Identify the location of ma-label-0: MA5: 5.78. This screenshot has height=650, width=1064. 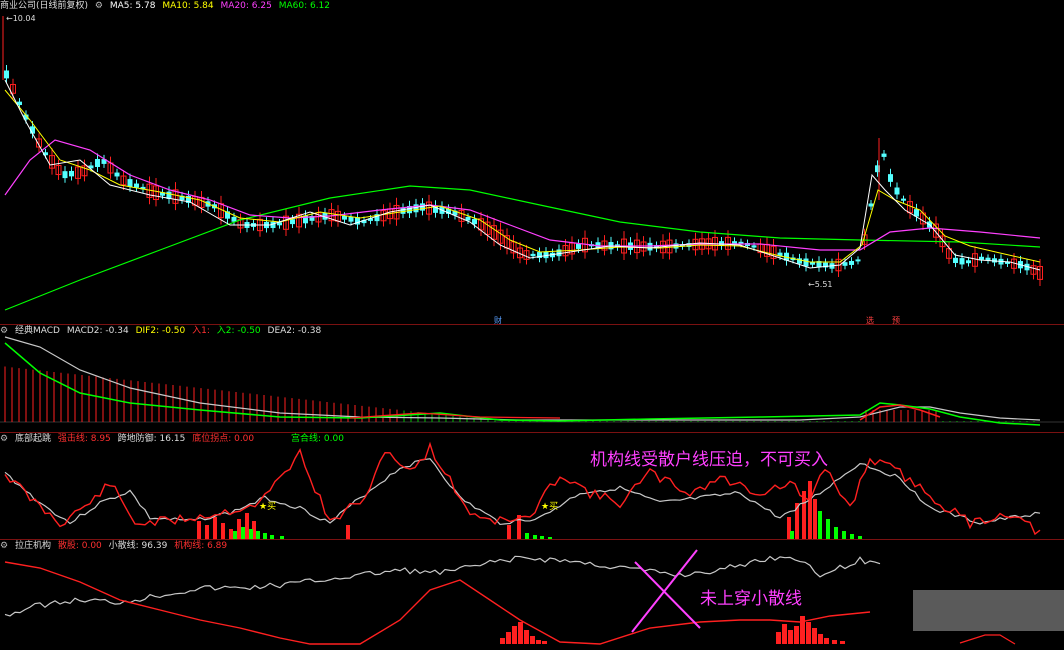
(132, 6).